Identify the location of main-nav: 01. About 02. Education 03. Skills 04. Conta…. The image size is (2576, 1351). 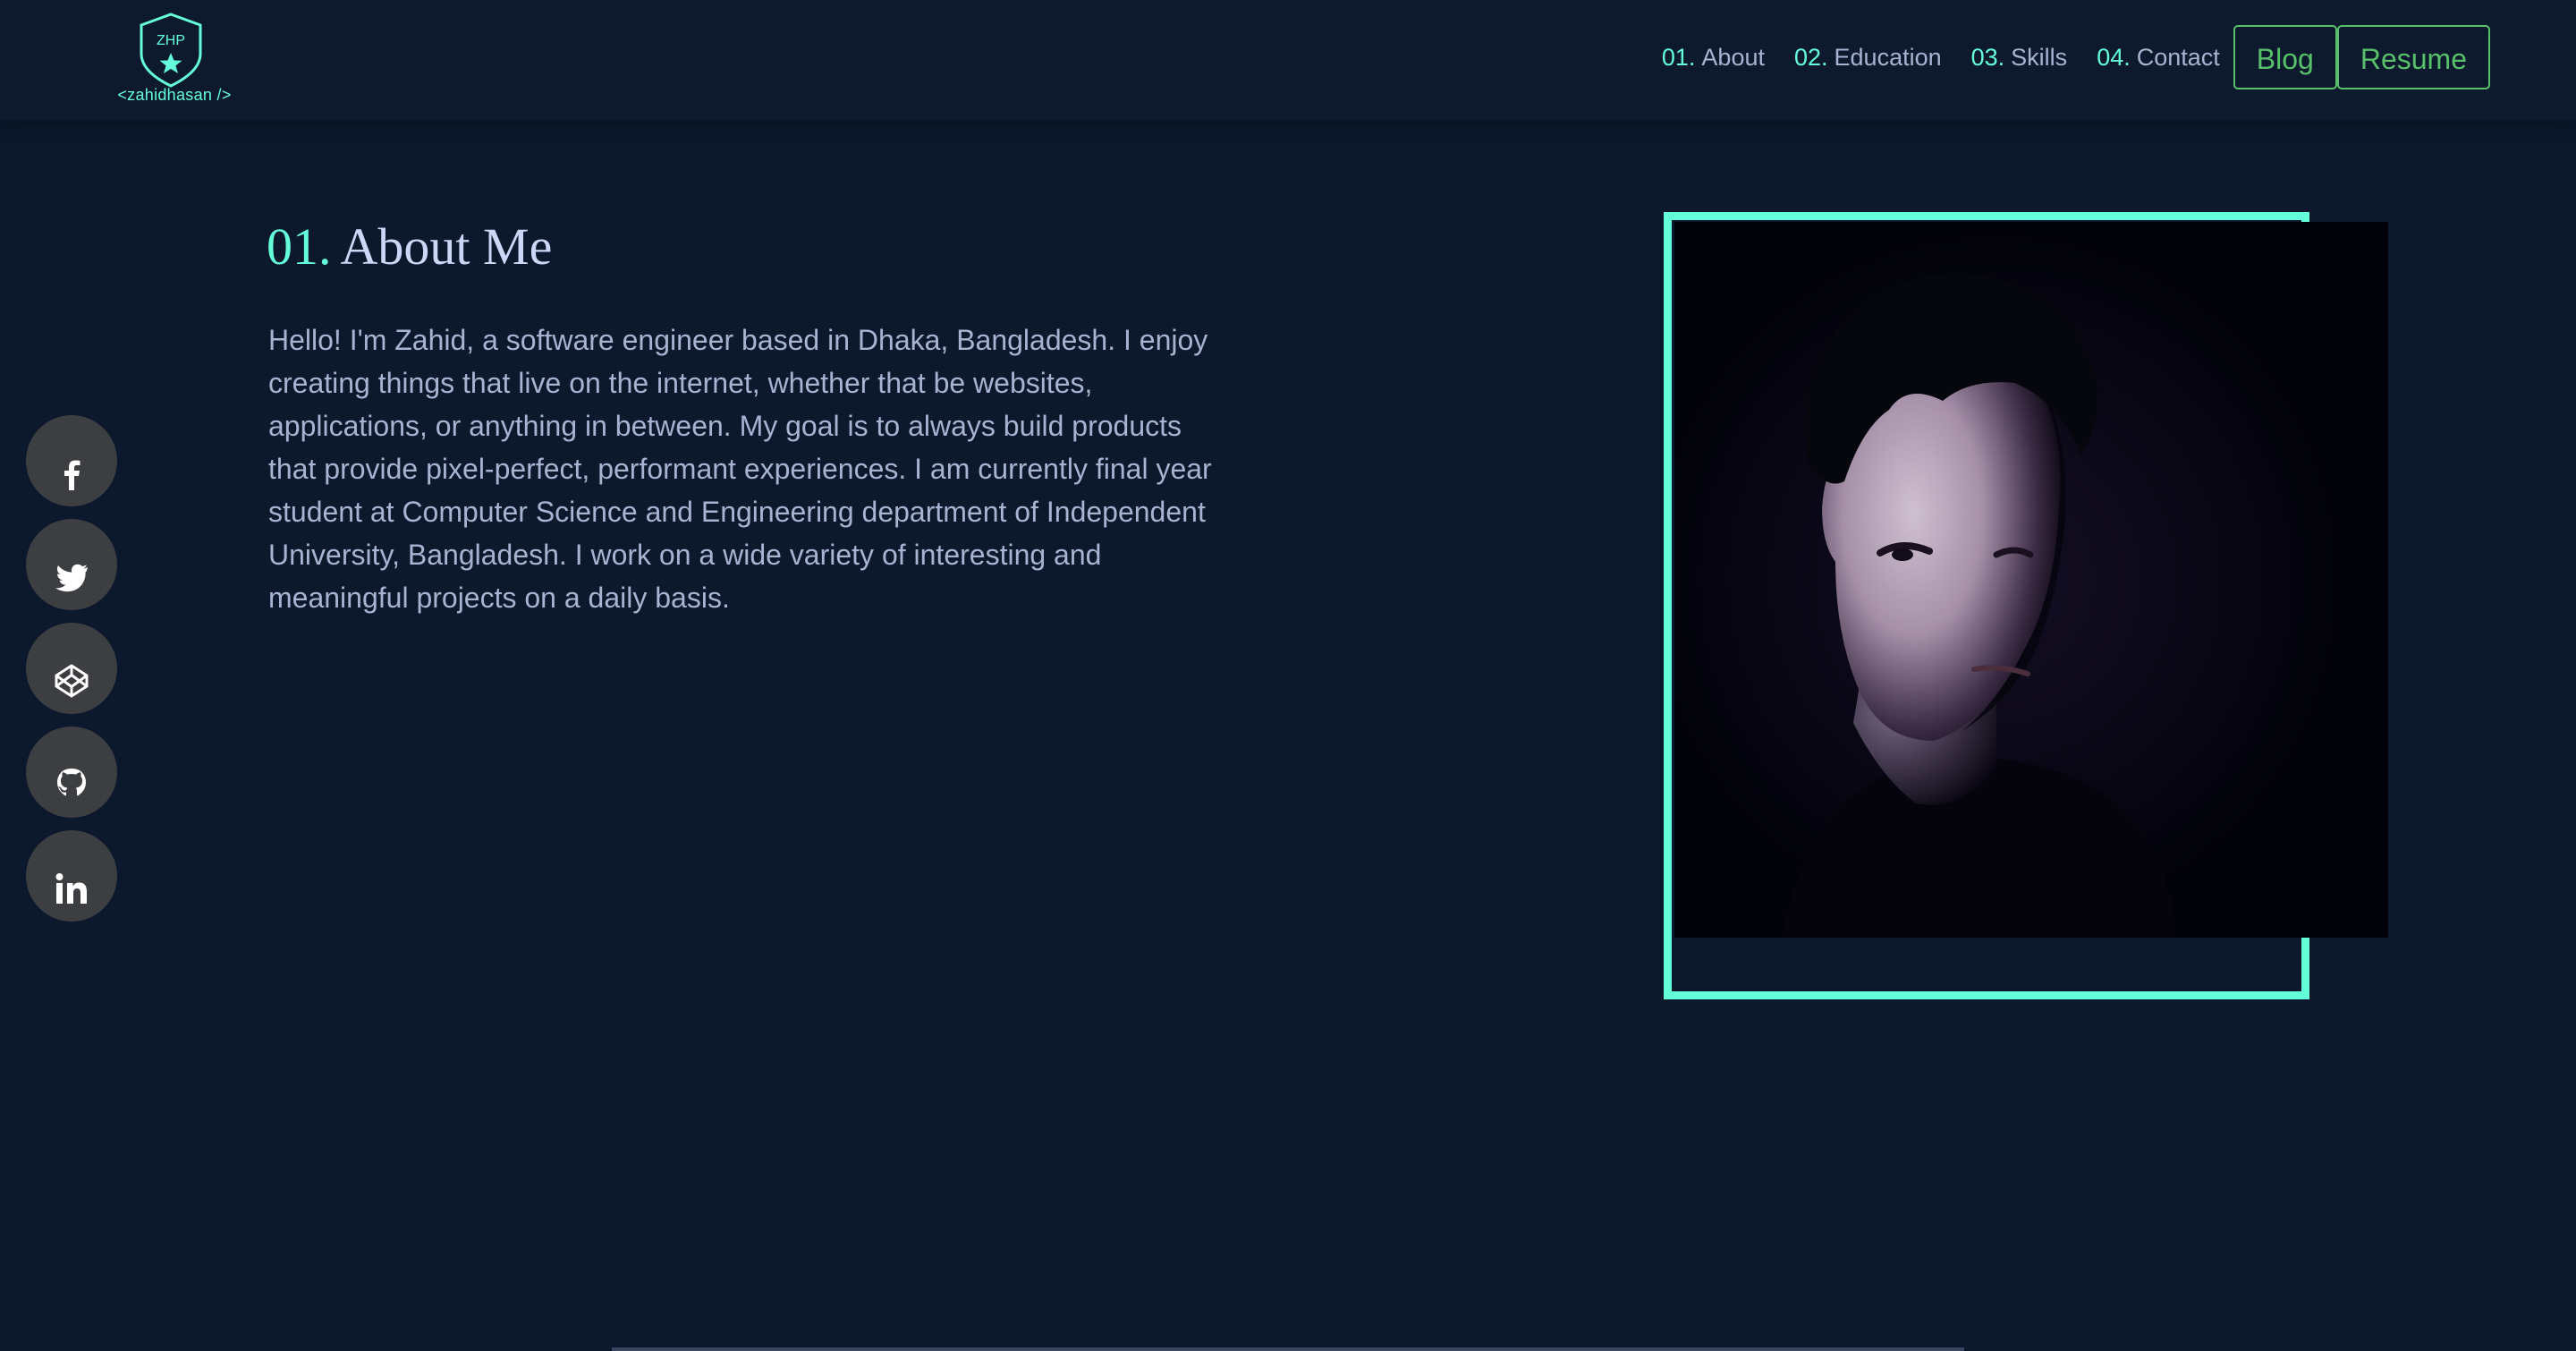
(2076, 57).